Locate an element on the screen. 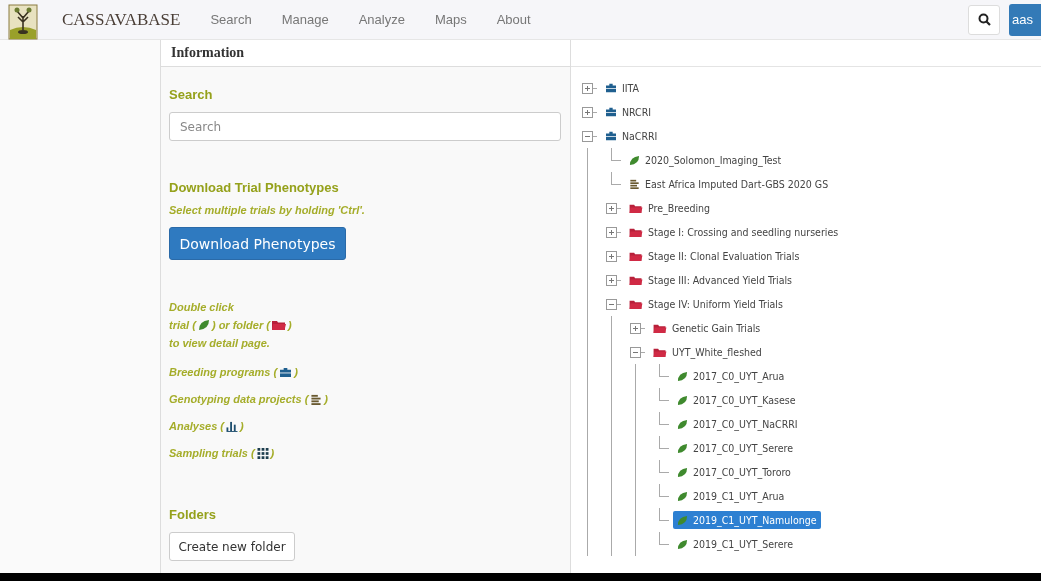 This screenshot has height=581, width=1041. create-folder-button: Create new folder is located at coordinates (232, 546).